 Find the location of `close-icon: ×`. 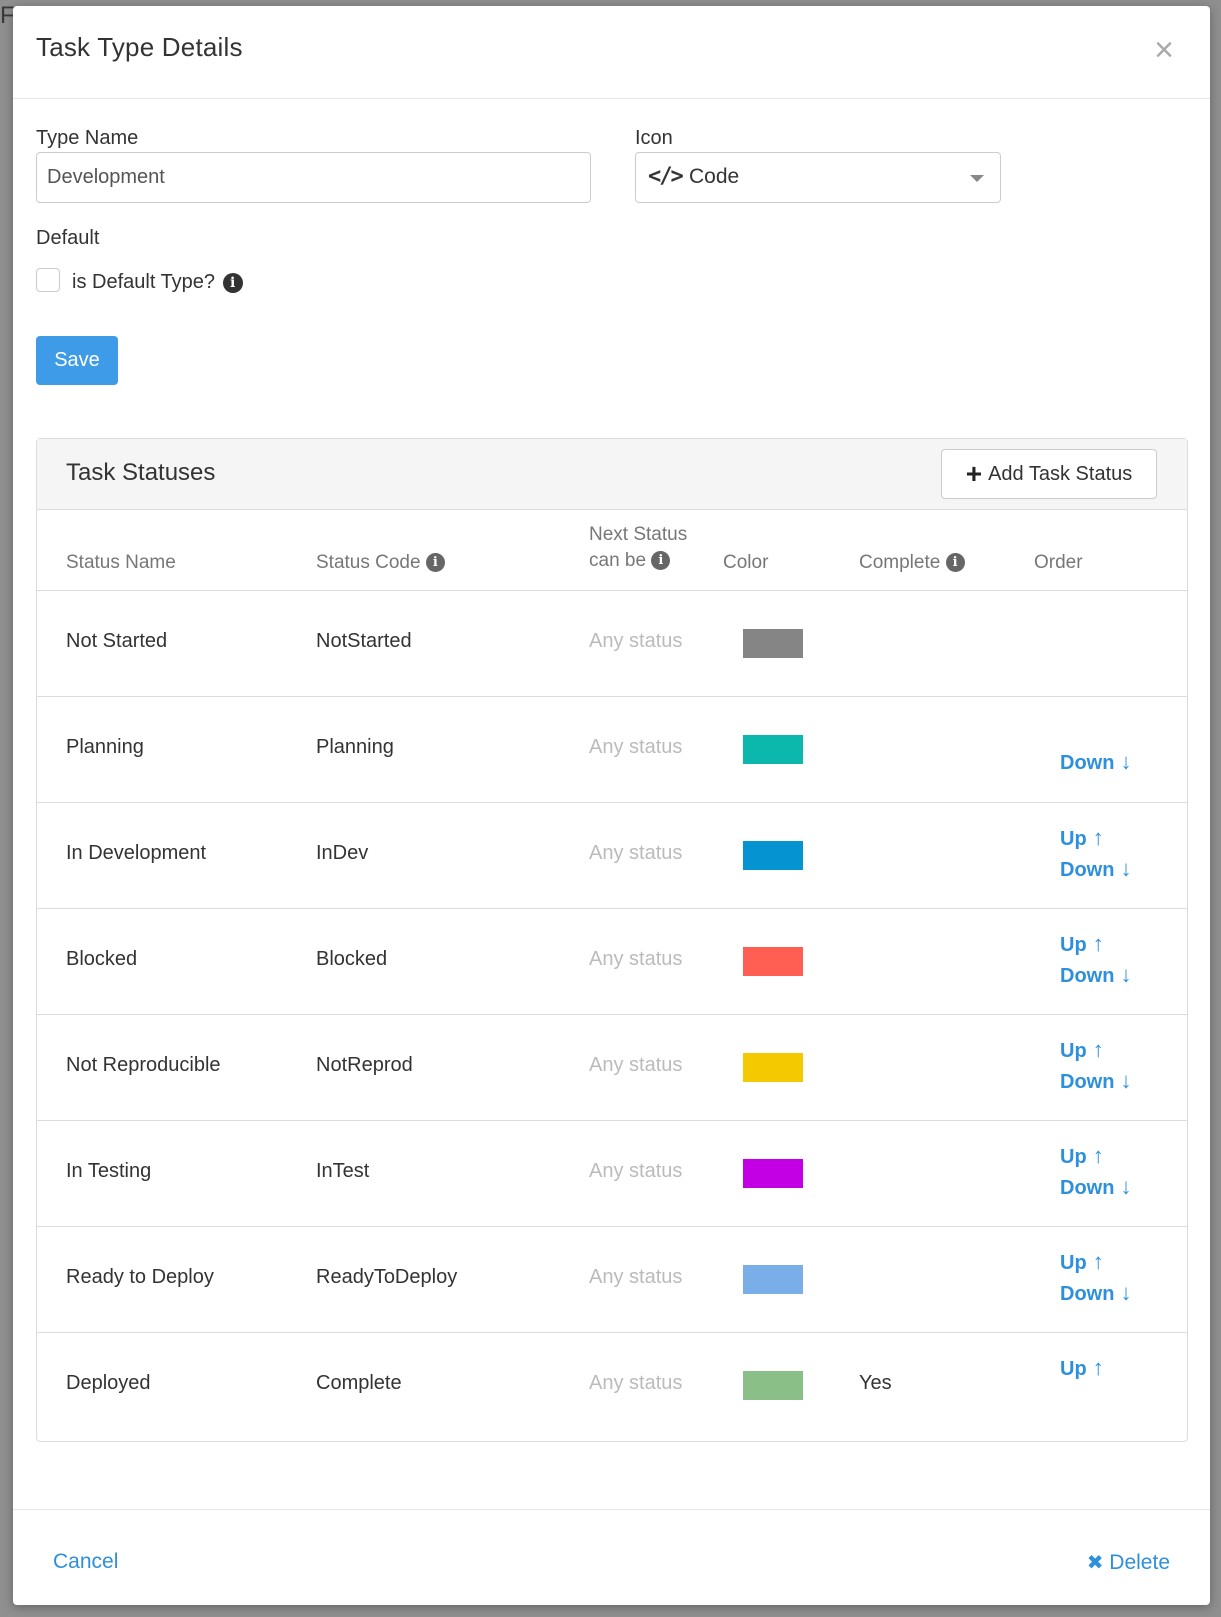

close-icon: × is located at coordinates (1164, 50).